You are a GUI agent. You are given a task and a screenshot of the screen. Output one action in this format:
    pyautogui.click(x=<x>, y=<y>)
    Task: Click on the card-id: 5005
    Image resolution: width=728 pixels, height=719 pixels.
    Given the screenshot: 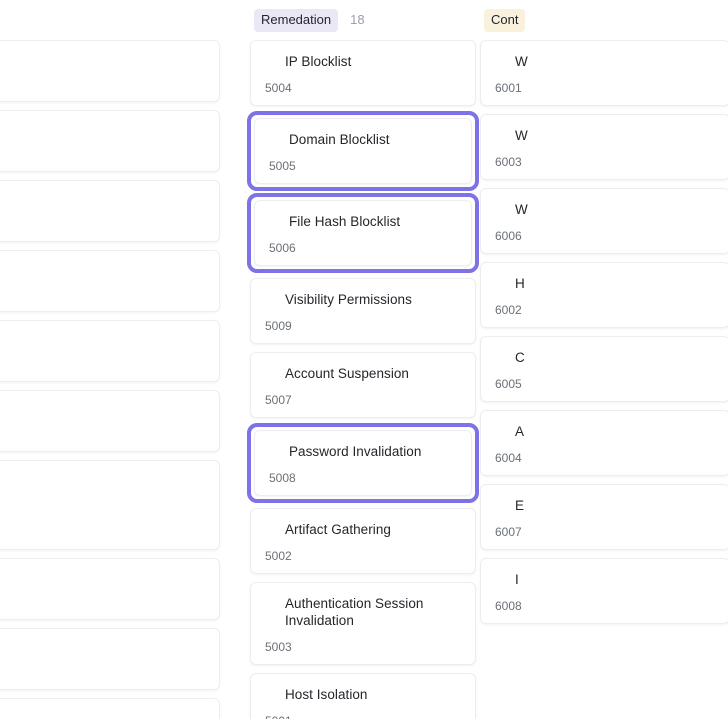 What is the action you would take?
    pyautogui.click(x=282, y=166)
    